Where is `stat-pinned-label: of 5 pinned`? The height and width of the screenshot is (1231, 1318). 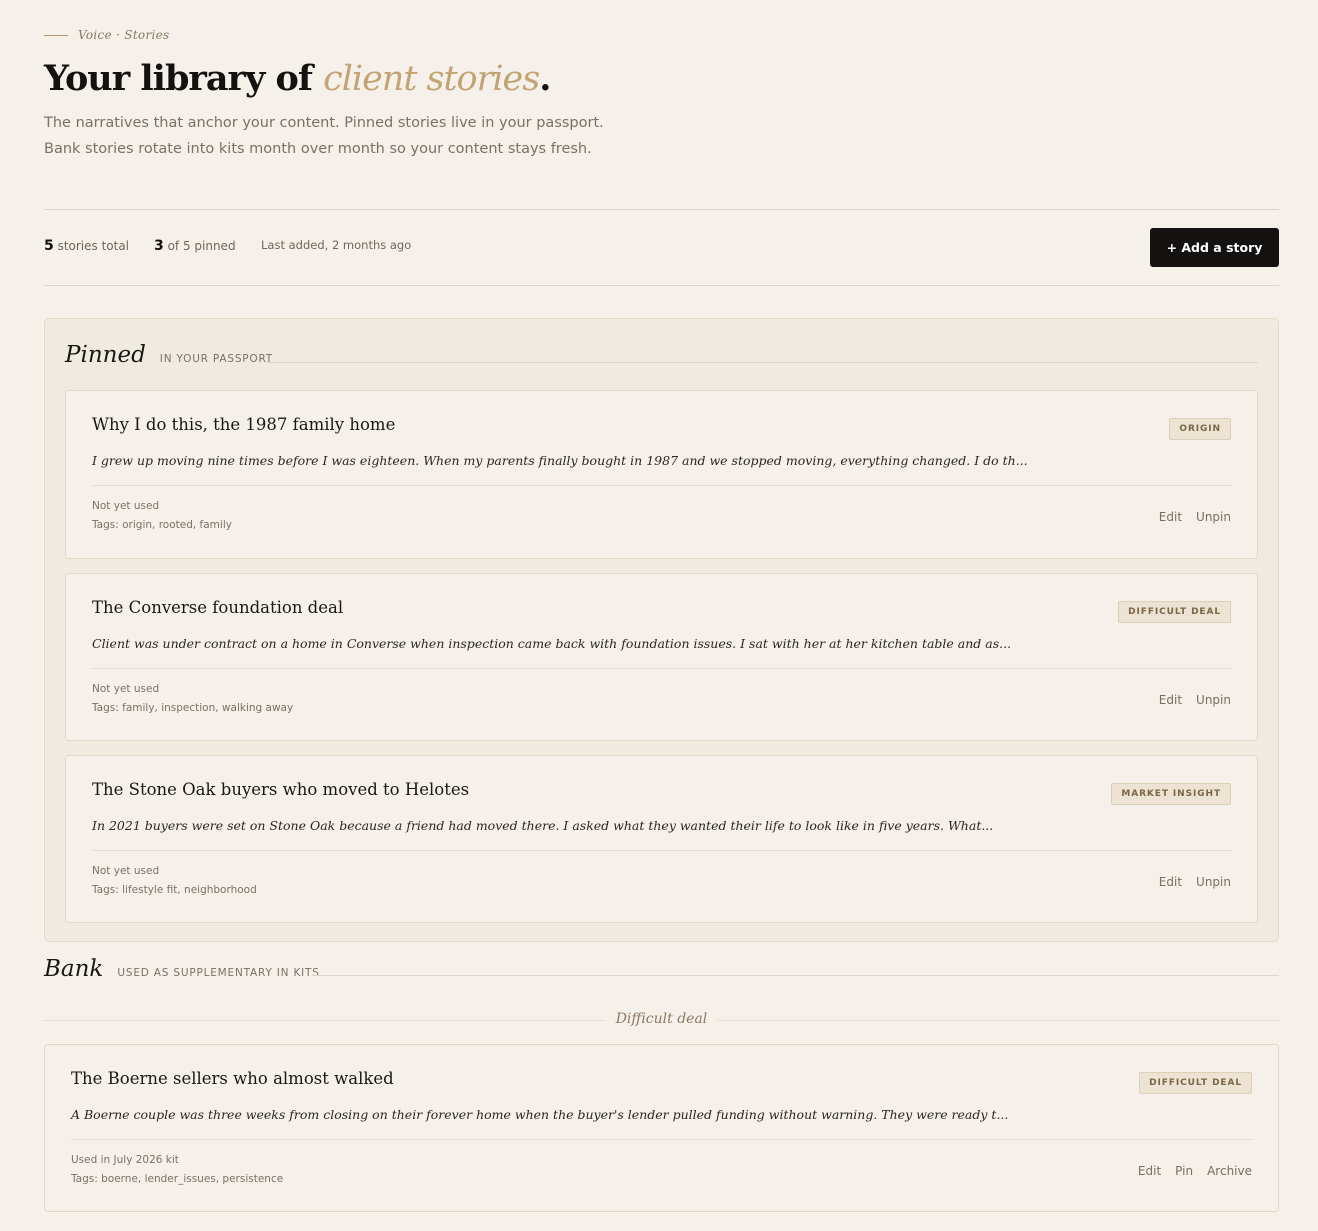
stat-pinned-label: of 5 pinned is located at coordinates (199, 246).